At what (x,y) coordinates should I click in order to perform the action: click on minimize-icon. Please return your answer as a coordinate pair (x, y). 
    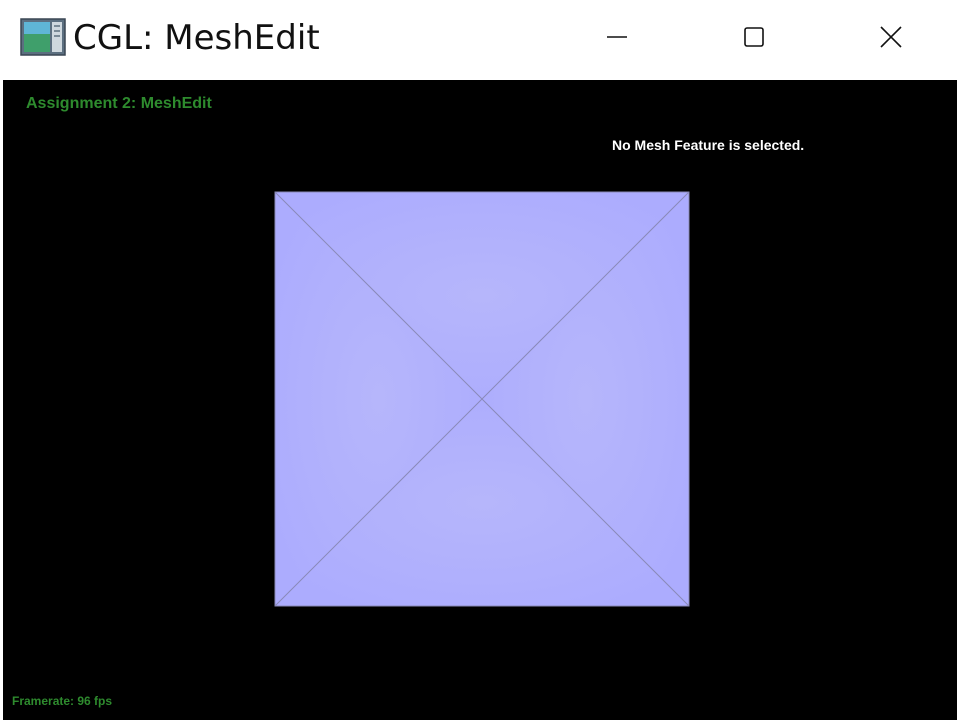
    Looking at the image, I should click on (617, 37).